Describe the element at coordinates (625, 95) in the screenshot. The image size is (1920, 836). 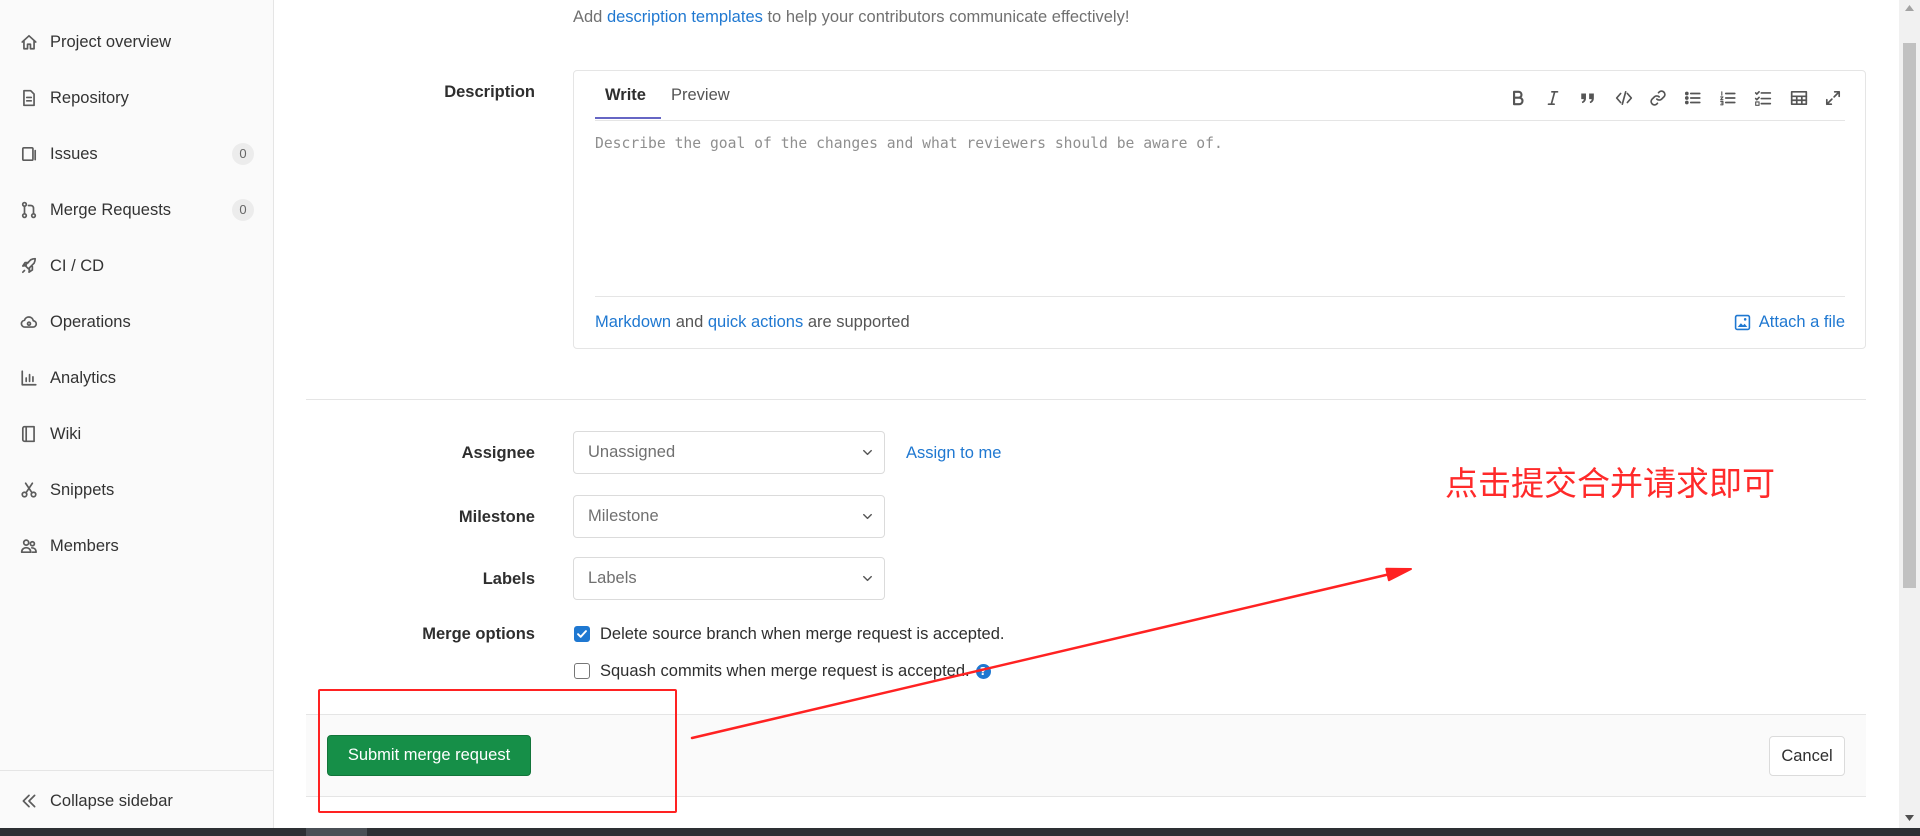
I see `tab-write: Write` at that location.